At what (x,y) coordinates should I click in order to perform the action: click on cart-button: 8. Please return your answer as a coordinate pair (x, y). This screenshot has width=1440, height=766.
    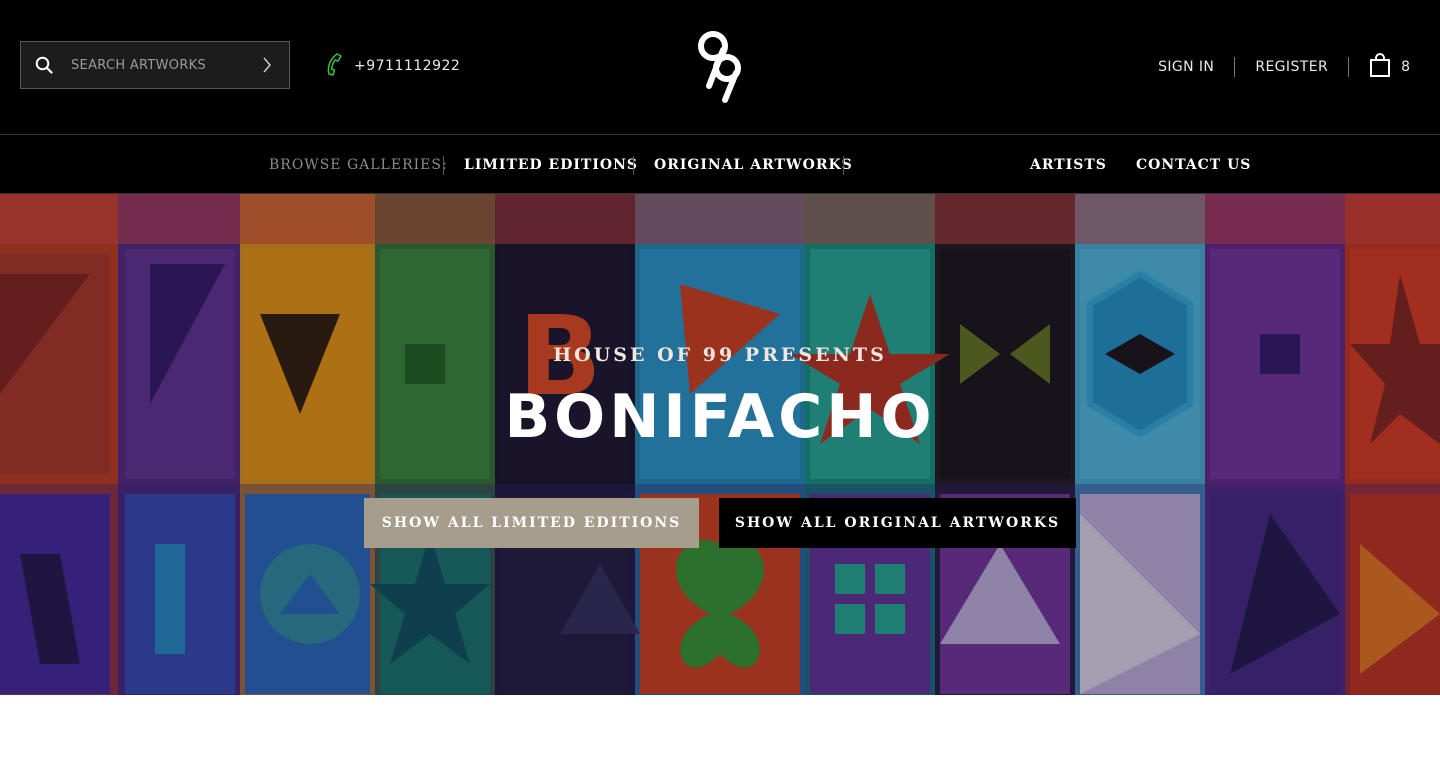
    Looking at the image, I should click on (1389, 67).